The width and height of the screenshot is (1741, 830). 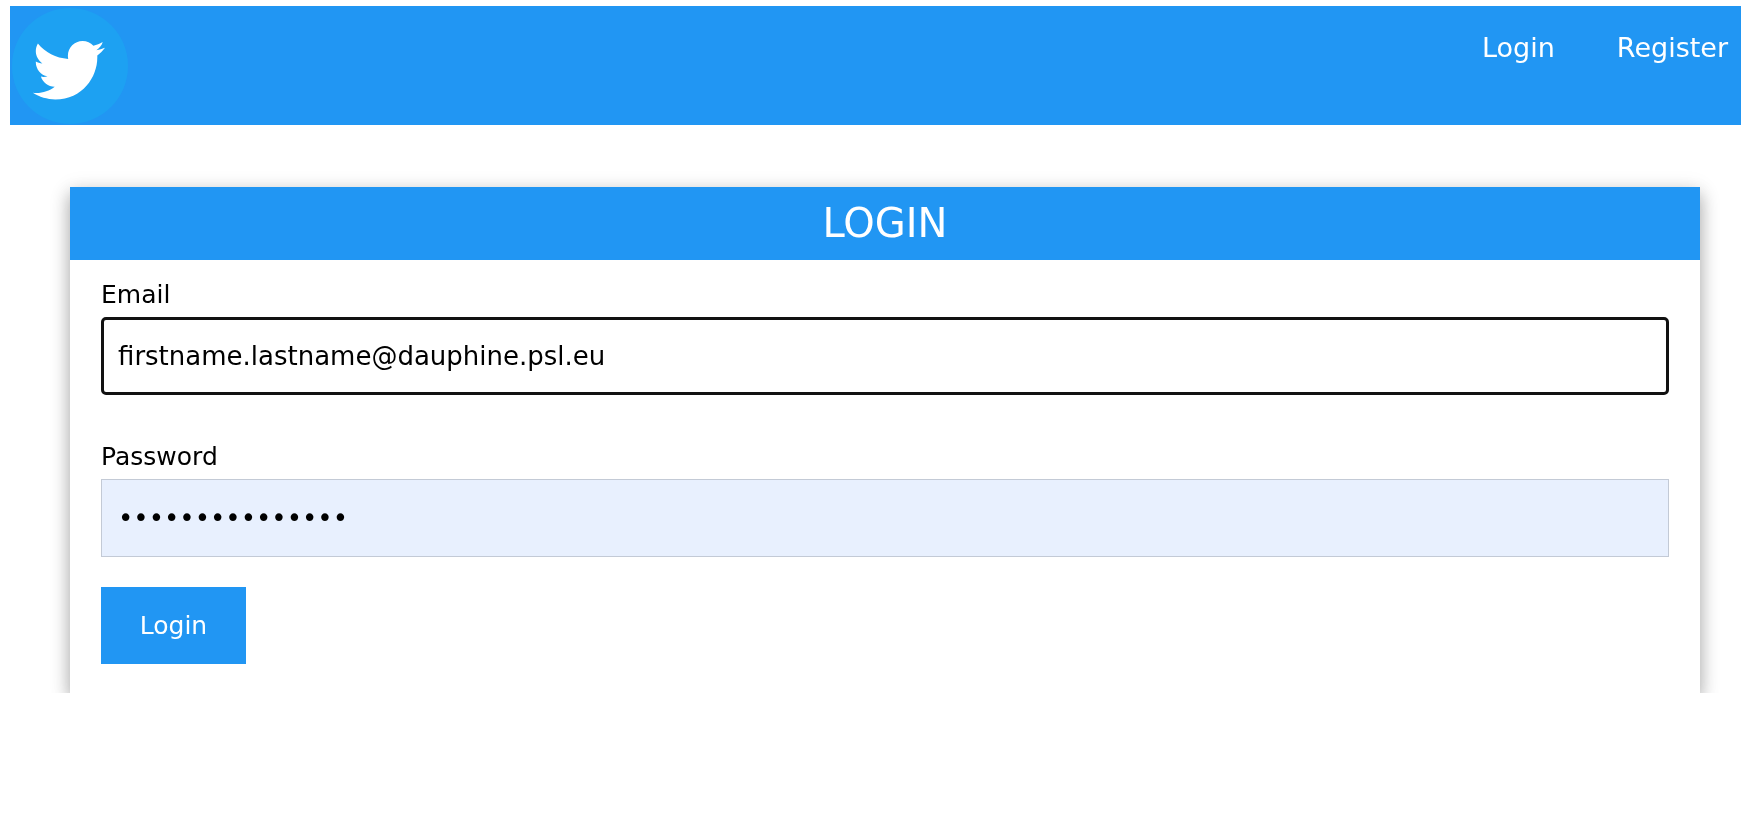 What do you see at coordinates (885, 518) in the screenshot?
I see `input-field: •••••••••••••••` at bounding box center [885, 518].